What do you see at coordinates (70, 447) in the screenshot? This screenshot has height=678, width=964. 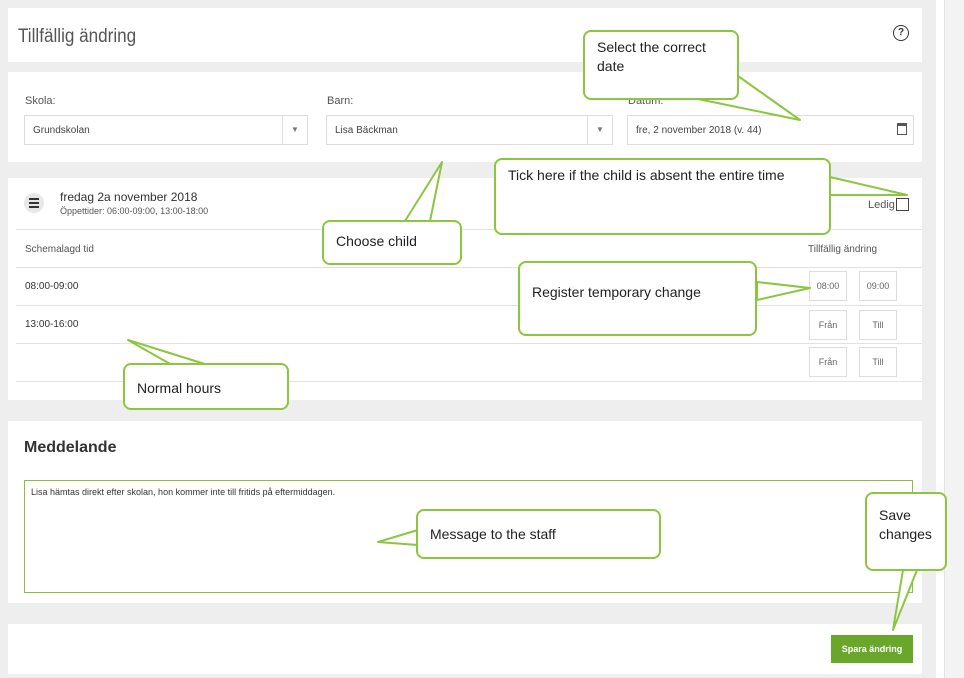 I see `message-title: Meddelande` at bounding box center [70, 447].